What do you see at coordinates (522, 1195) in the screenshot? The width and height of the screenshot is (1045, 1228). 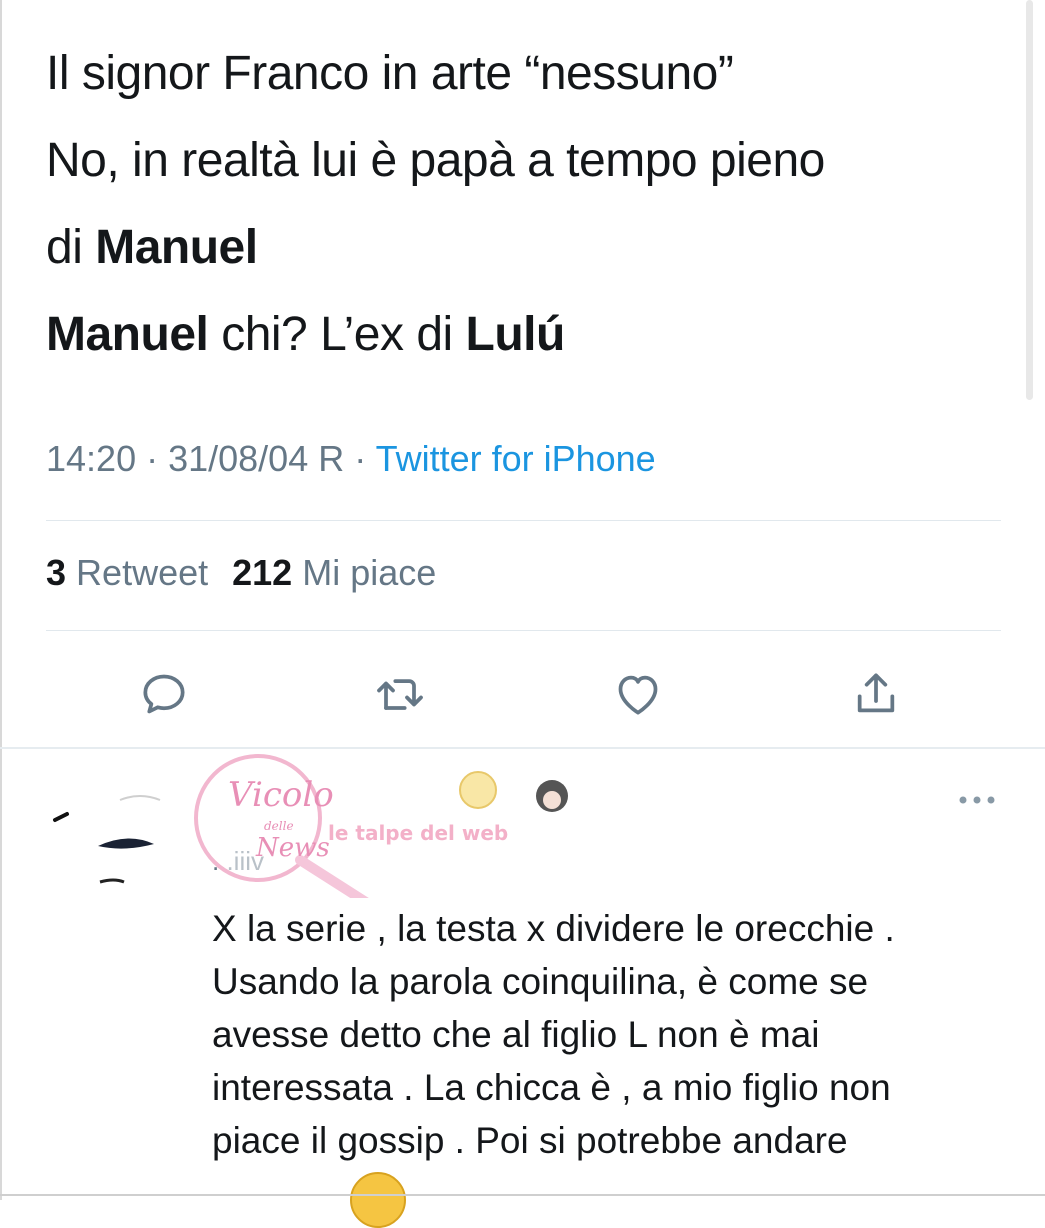 I see `bottom-divider` at bounding box center [522, 1195].